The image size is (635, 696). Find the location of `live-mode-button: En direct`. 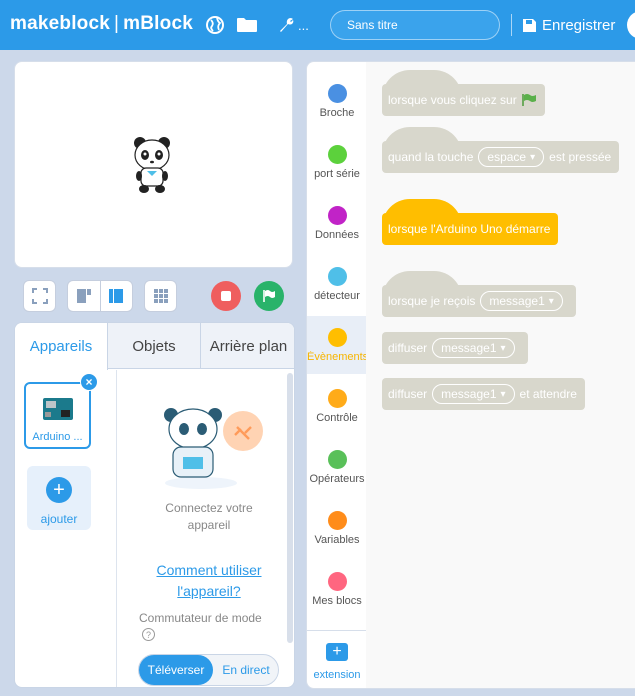

live-mode-button: En direct is located at coordinates (246, 670).